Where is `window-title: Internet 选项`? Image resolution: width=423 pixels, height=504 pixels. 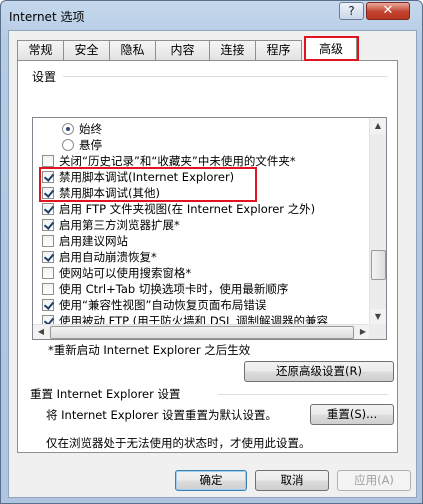
window-title: Internet 选项 is located at coordinates (47, 17).